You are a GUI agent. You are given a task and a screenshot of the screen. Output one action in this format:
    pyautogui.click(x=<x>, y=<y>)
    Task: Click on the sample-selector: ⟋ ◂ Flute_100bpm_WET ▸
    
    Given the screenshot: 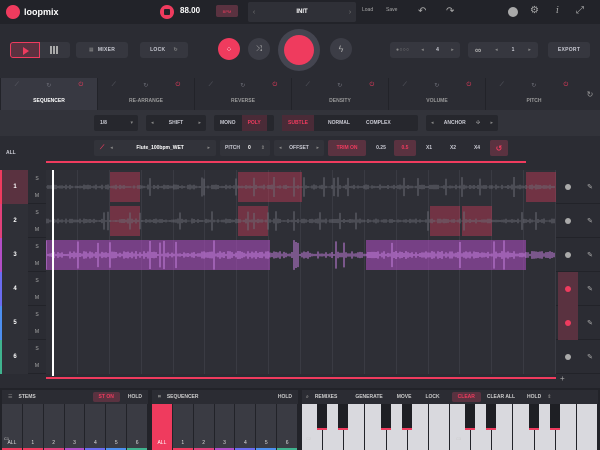 What is the action you would take?
    pyautogui.click(x=155, y=148)
    